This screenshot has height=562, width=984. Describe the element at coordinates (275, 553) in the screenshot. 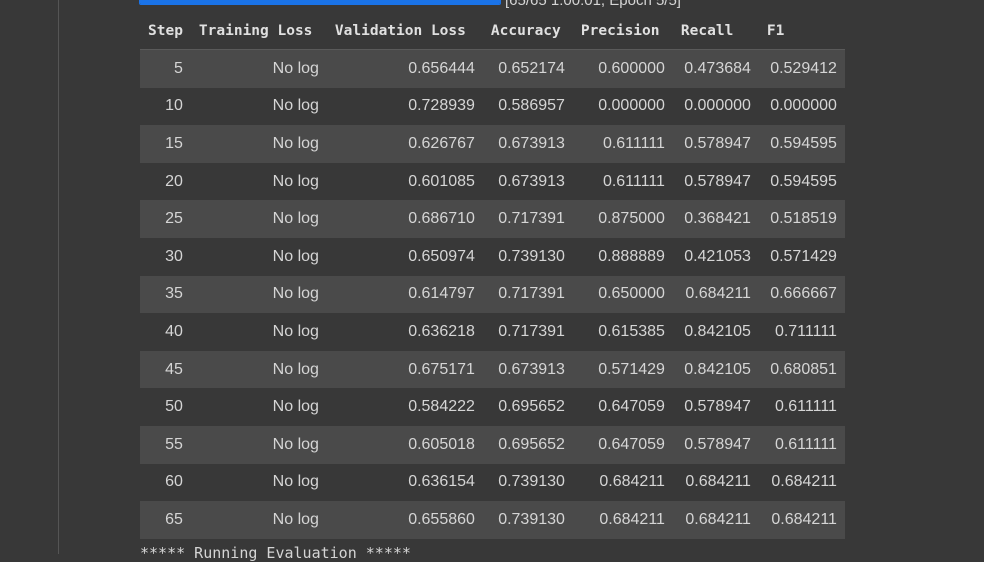

I see `evaluation-log-text: ***** Running Evaluation *****` at that location.